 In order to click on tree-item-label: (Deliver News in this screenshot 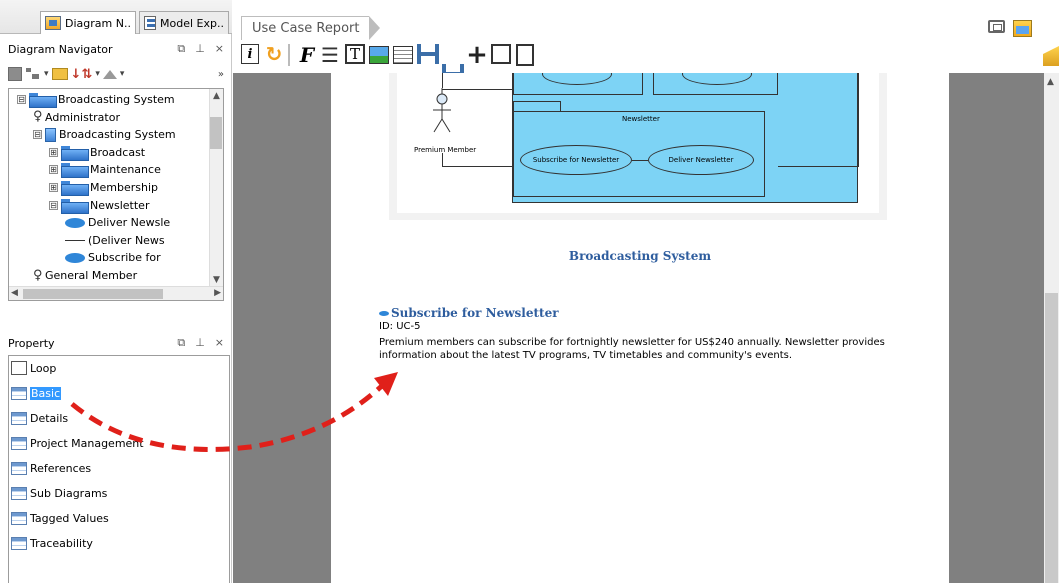, I will do `click(126, 240)`.